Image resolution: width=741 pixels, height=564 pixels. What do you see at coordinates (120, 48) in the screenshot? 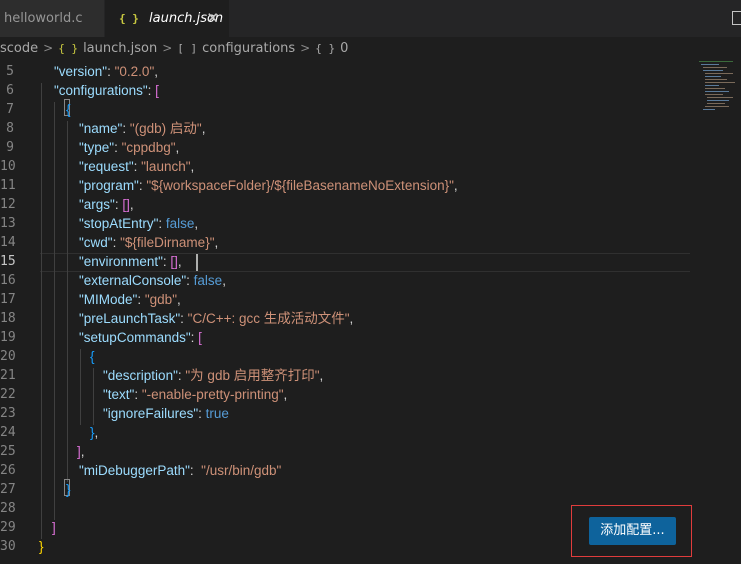
I see `breadcrumb-file: launch.json` at bounding box center [120, 48].